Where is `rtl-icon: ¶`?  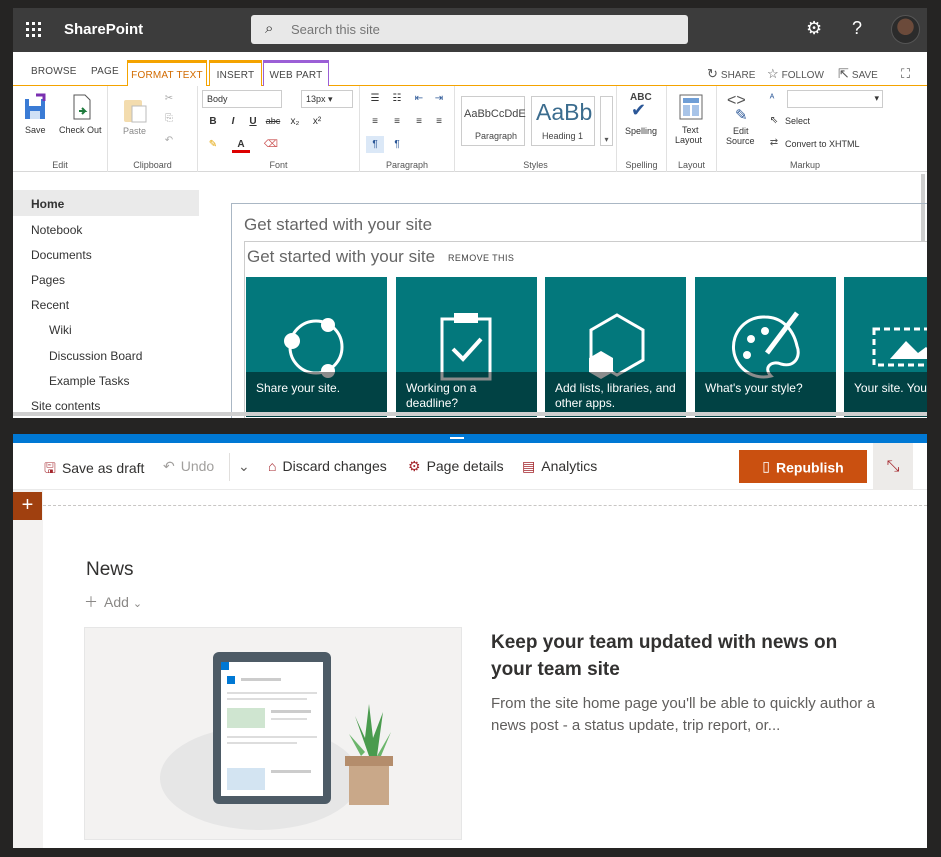
rtl-icon: ¶ is located at coordinates (397, 144).